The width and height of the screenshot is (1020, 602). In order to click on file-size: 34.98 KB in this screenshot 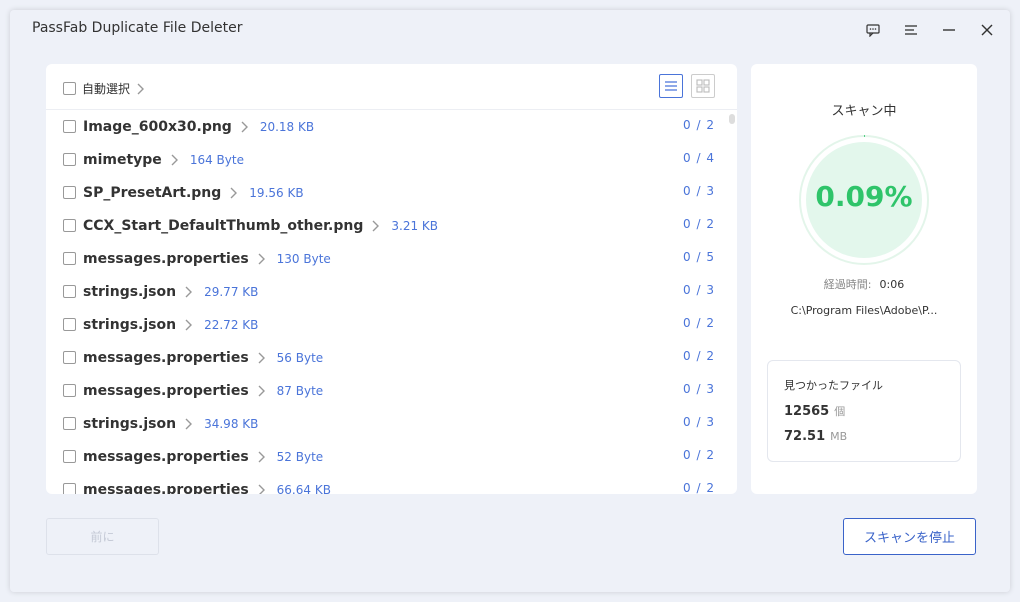, I will do `click(231, 423)`.